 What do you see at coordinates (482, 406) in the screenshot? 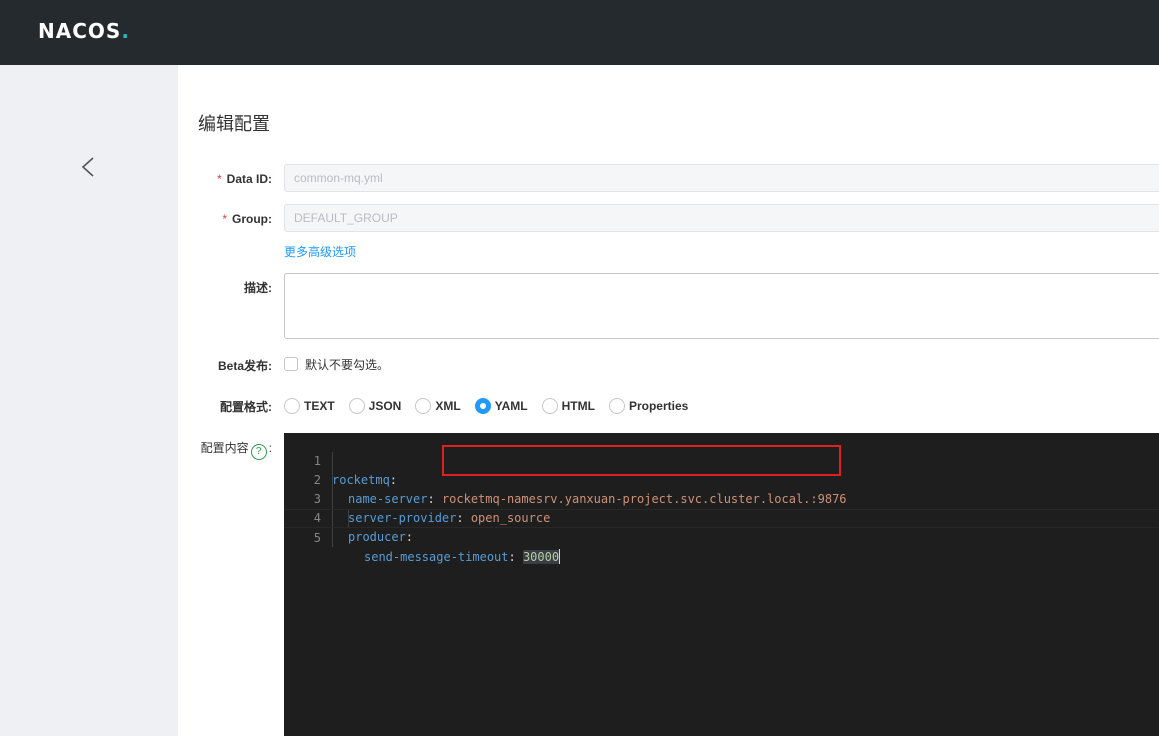
I see `radio-circle-checked` at bounding box center [482, 406].